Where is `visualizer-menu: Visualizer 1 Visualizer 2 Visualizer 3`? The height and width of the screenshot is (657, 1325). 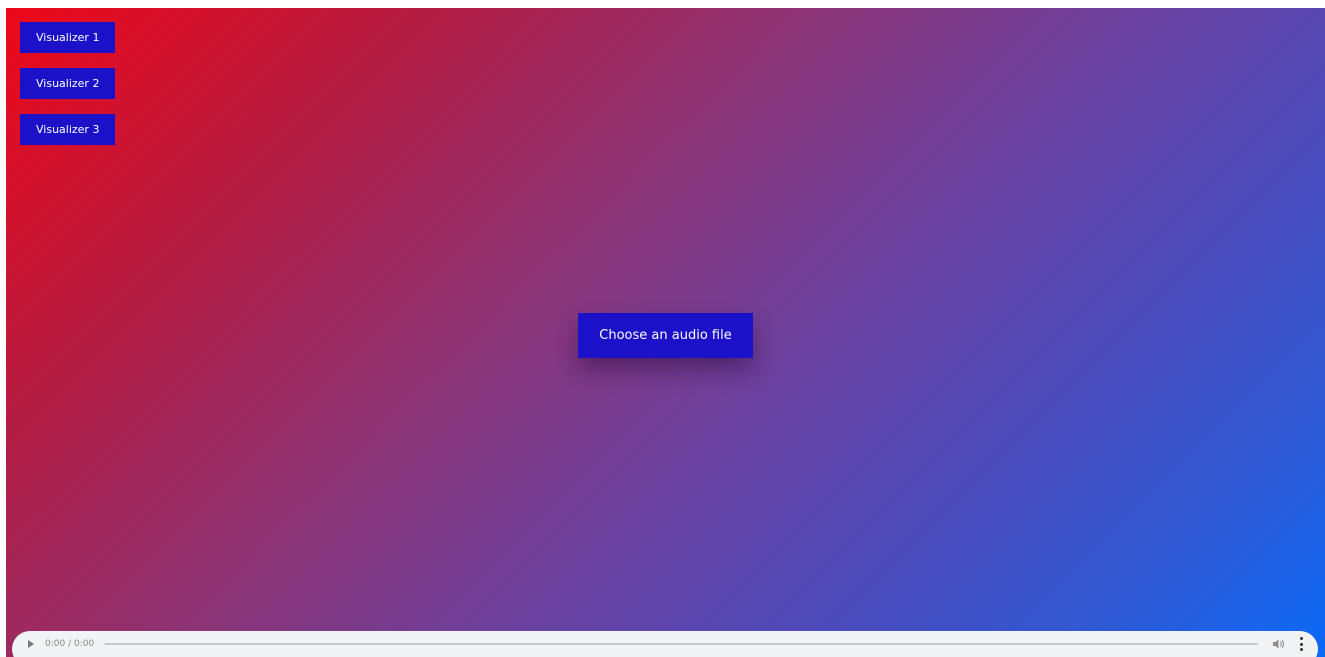
visualizer-menu: Visualizer 1 Visualizer 2 Visualizer 3 is located at coordinates (68, 83).